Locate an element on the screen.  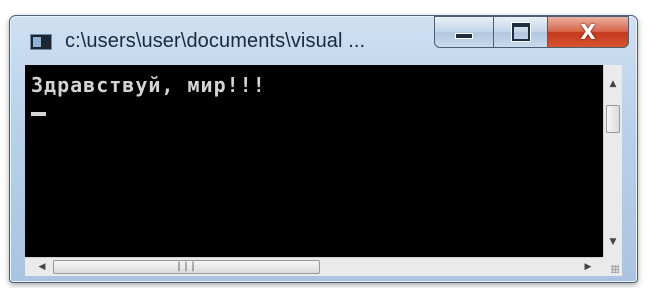
close-icon: X is located at coordinates (588, 32).